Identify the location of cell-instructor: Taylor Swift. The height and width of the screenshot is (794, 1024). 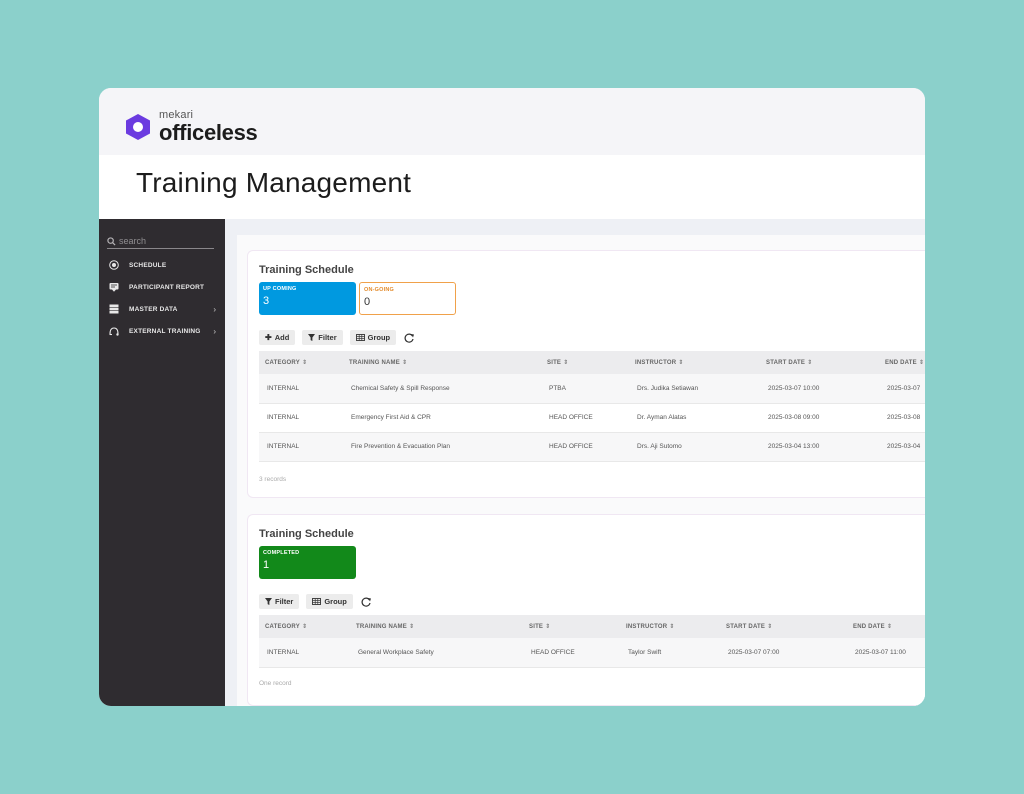
(670, 653).